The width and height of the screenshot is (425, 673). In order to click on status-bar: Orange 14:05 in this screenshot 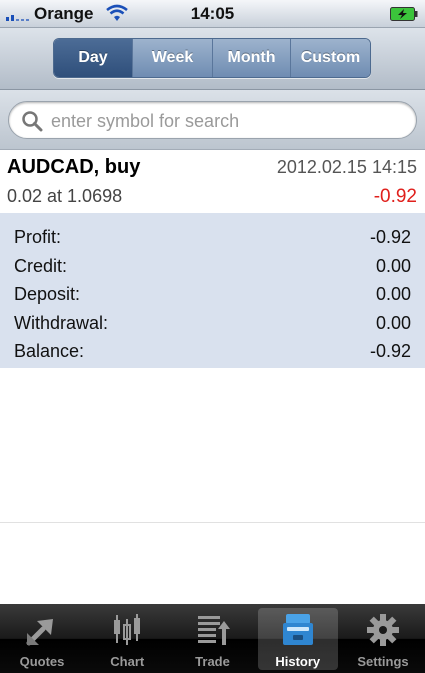, I will do `click(212, 14)`.